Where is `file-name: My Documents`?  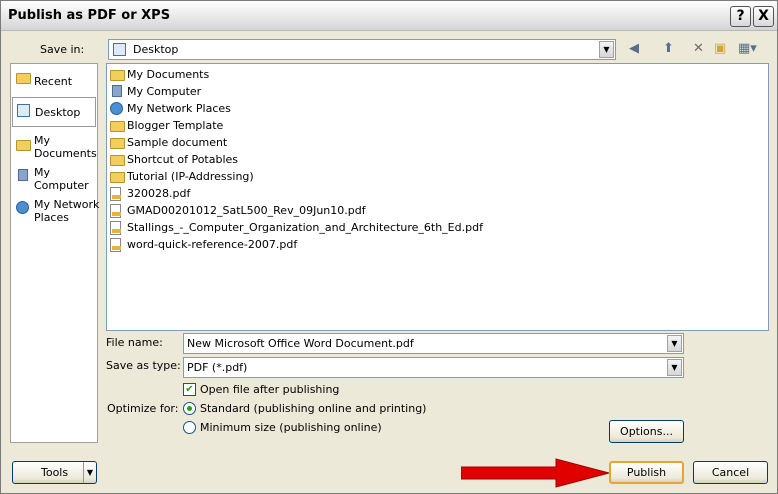 file-name: My Documents is located at coordinates (168, 74).